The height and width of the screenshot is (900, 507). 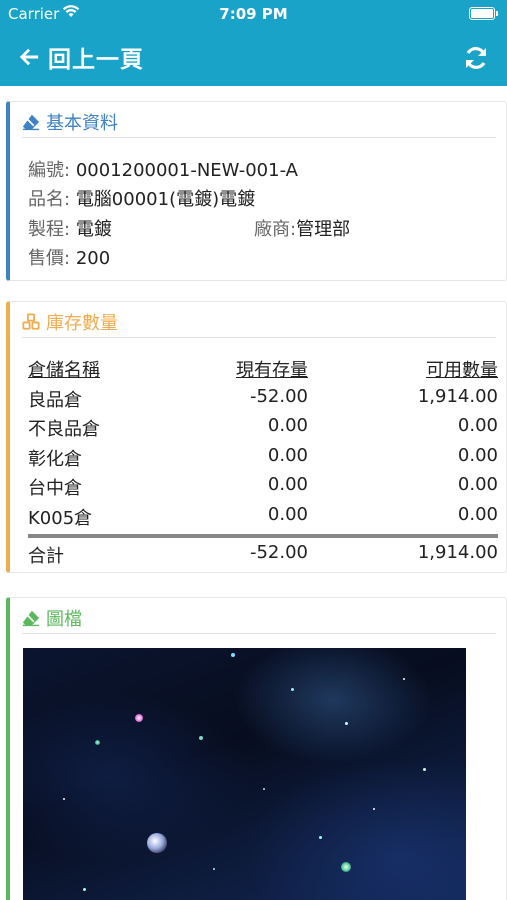 What do you see at coordinates (55, 488) in the screenshot?
I see `warehouse-name: 台中倉` at bounding box center [55, 488].